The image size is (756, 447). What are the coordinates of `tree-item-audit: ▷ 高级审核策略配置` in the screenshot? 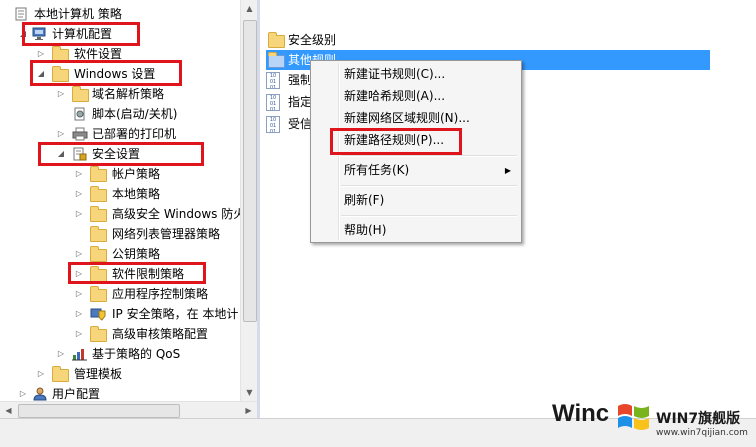 It's located at (120, 334).